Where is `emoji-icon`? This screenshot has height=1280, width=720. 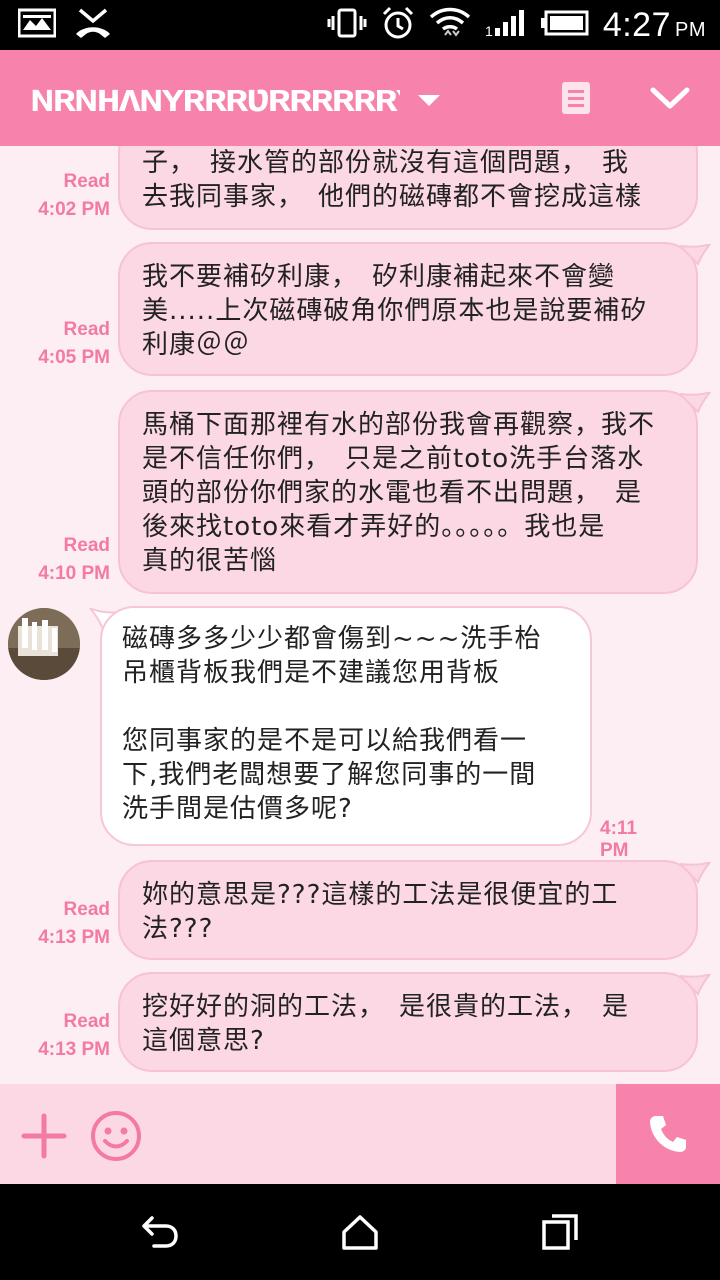
emoji-icon is located at coordinates (116, 1136).